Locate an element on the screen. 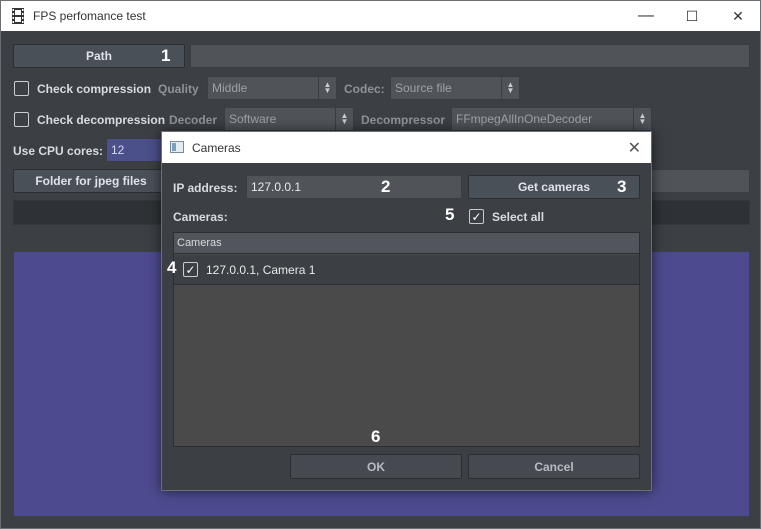  cpu-cores-field: 12 is located at coordinates (136, 150).